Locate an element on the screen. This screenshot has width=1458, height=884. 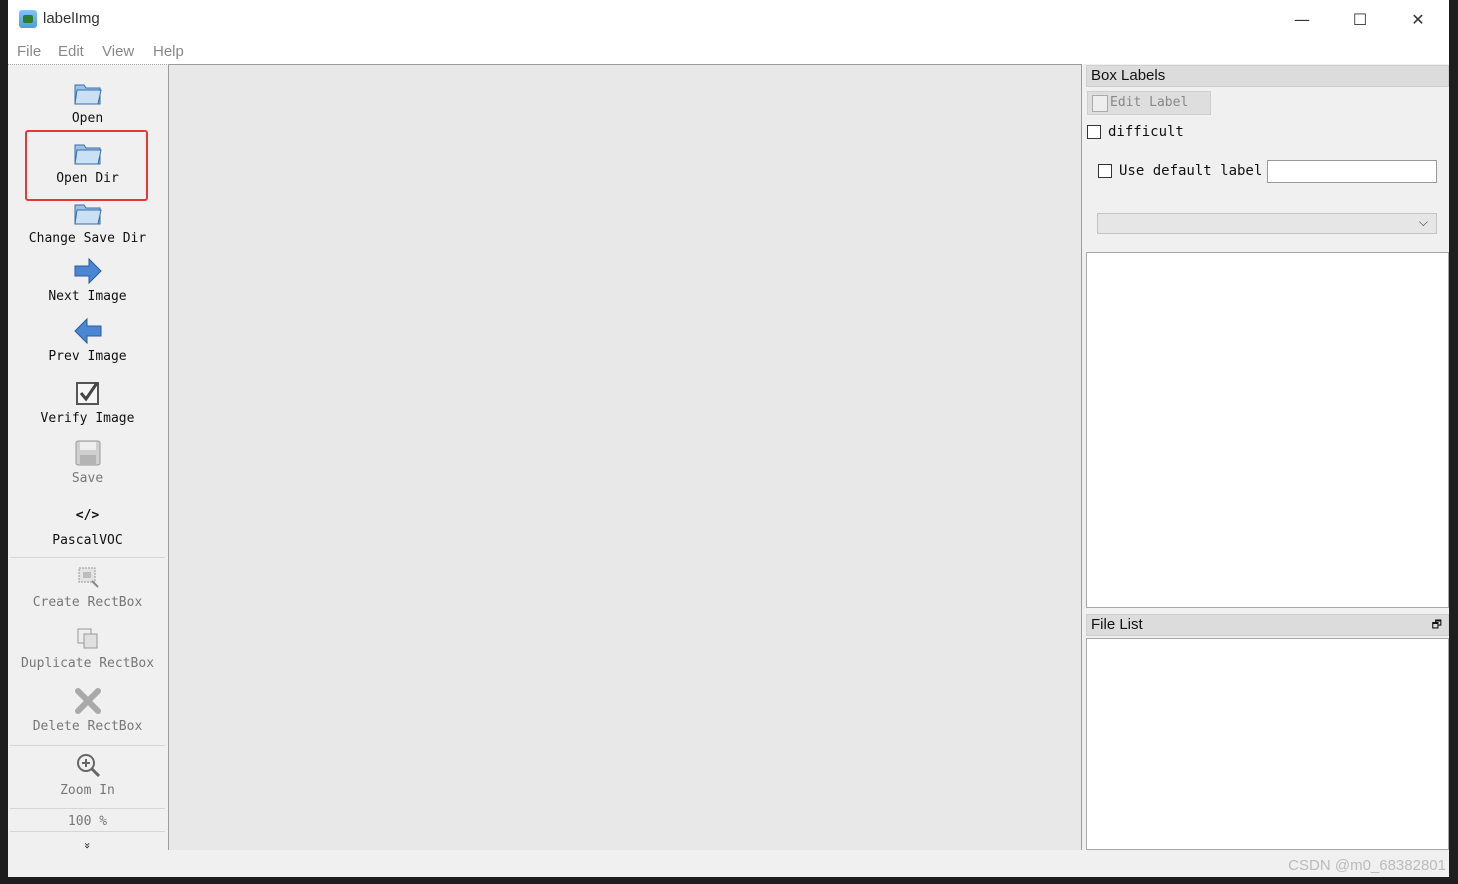
zoom-in-label: Zoom In is located at coordinates (87, 790).